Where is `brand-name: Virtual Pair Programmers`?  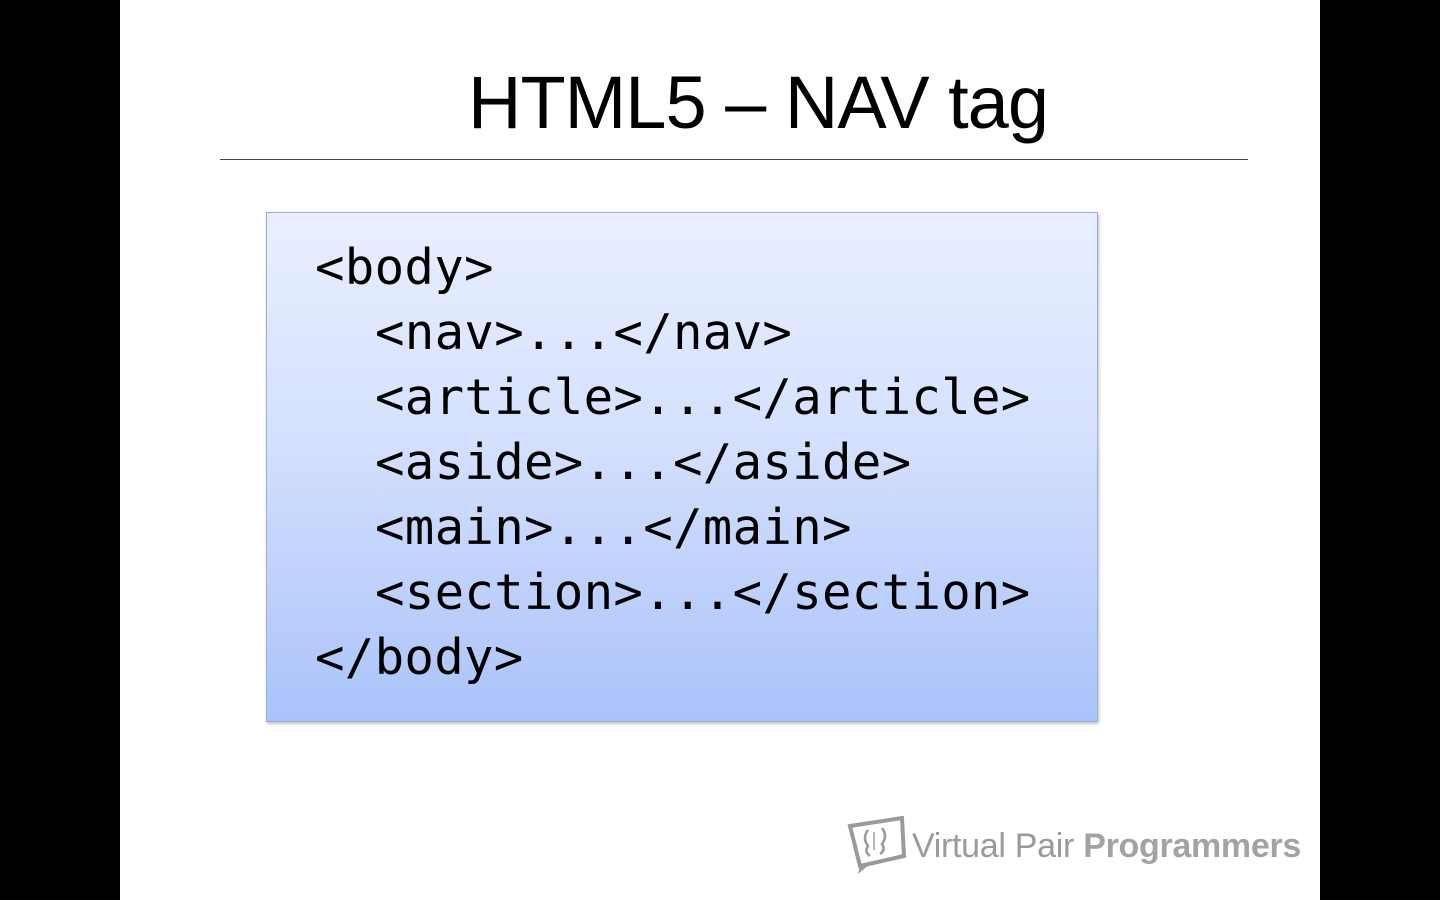
brand-name: Virtual Pair Programmers is located at coordinates (1106, 846).